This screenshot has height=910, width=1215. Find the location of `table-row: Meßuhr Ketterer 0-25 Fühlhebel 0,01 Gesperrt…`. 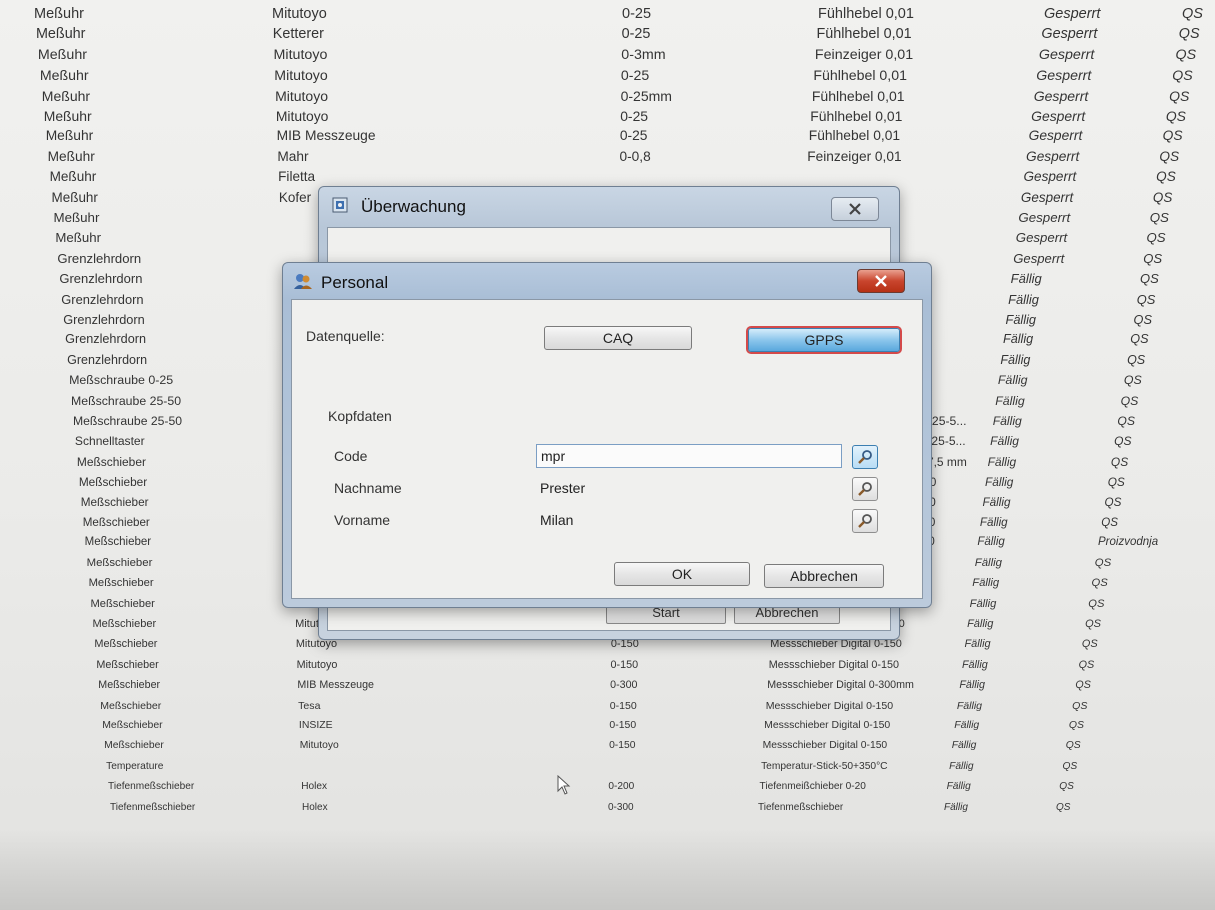

table-row: Meßuhr Ketterer 0-25 Fühlhebel 0,01 Gesperrt… is located at coordinates (607, 36).